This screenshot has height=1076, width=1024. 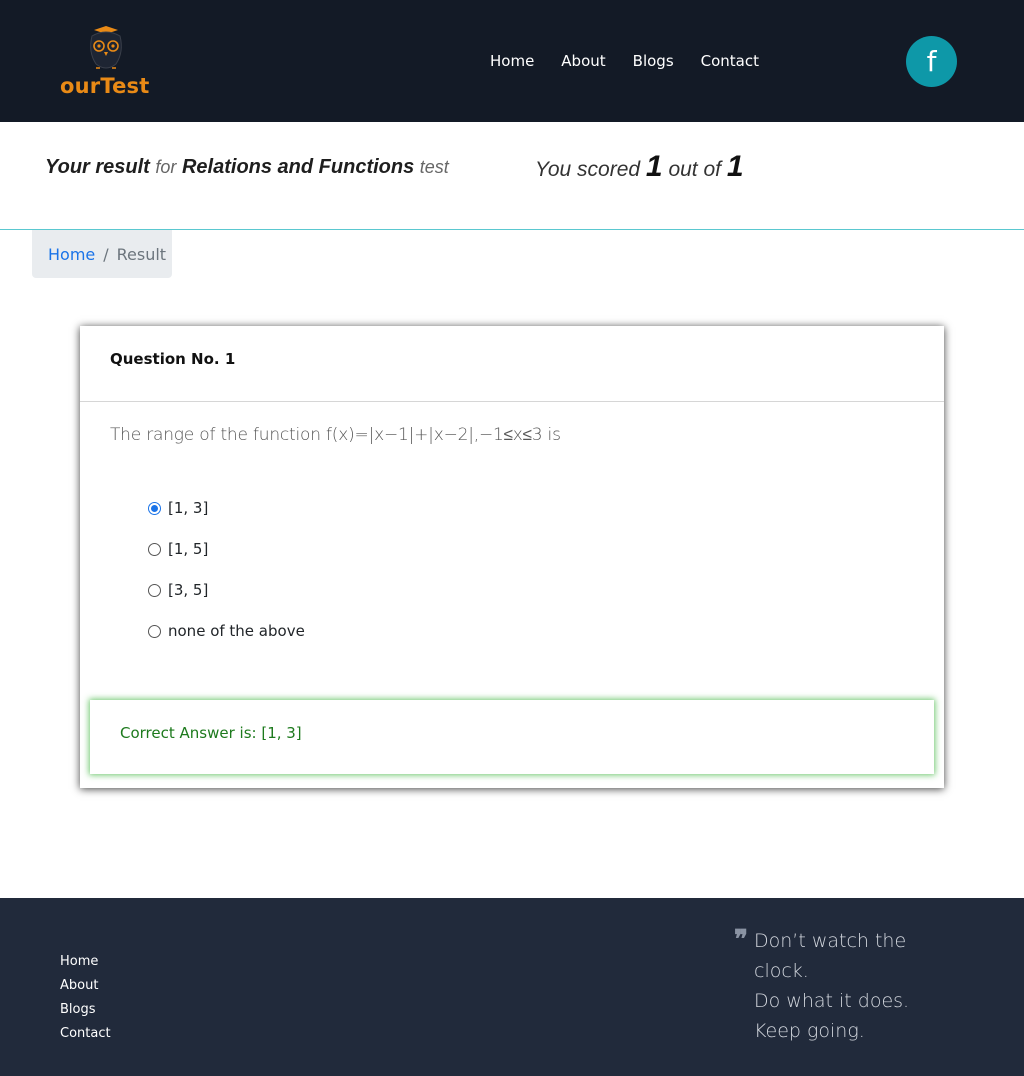 What do you see at coordinates (653, 61) in the screenshot?
I see `nav-blogs: Blogs` at bounding box center [653, 61].